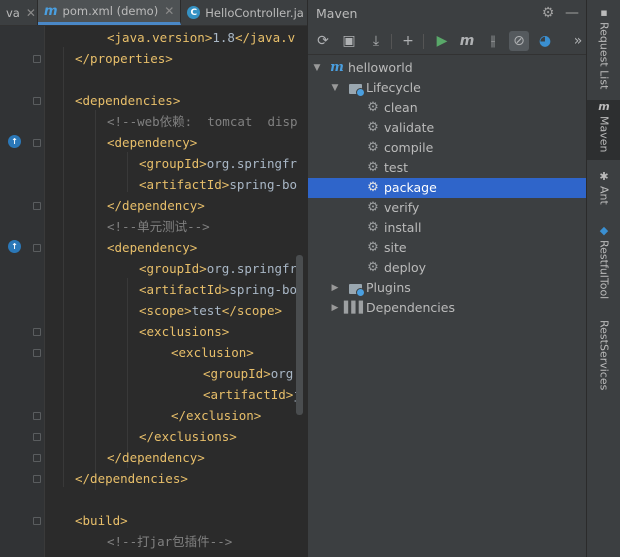 Image resolution: width=620 pixels, height=557 pixels. What do you see at coordinates (545, 41) in the screenshot?
I see `show-deps-icon: ◕` at bounding box center [545, 41].